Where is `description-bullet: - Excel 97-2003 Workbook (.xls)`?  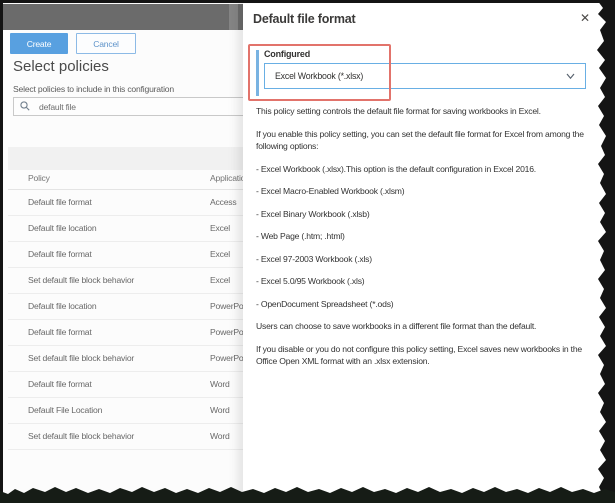 description-bullet: - Excel 97-2003 Workbook (.xls) is located at coordinates (314, 258).